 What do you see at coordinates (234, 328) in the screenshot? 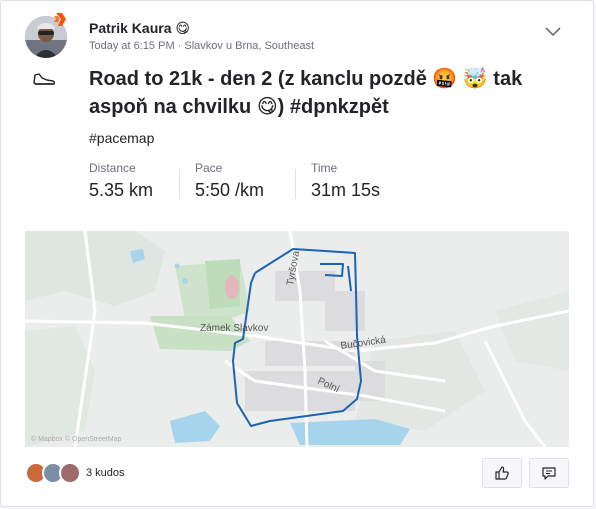
I see `map-label-castle: Zámek Slavkov` at bounding box center [234, 328].